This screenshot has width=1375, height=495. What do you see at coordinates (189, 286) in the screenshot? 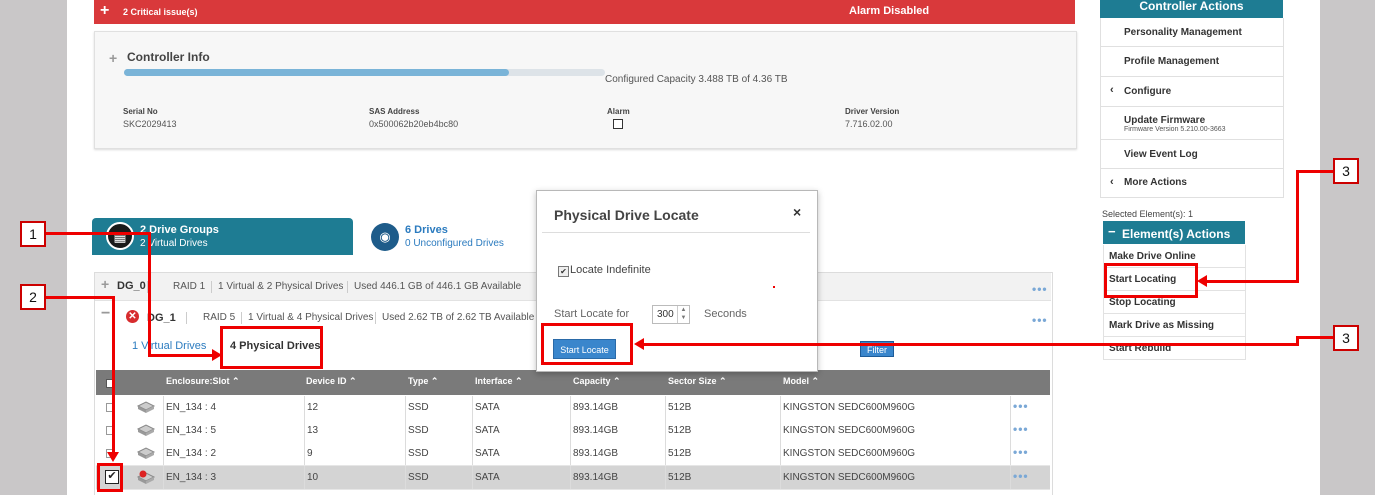
I see `raid-level: RAID 1` at bounding box center [189, 286].